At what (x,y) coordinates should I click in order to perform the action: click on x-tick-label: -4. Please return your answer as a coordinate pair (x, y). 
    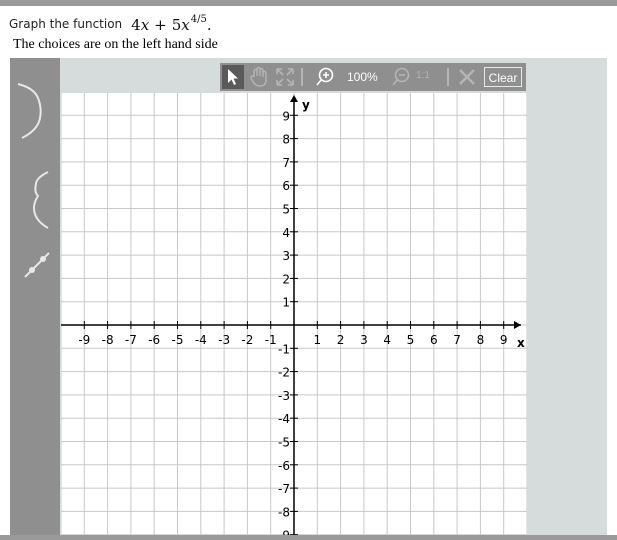
    Looking at the image, I should click on (201, 340).